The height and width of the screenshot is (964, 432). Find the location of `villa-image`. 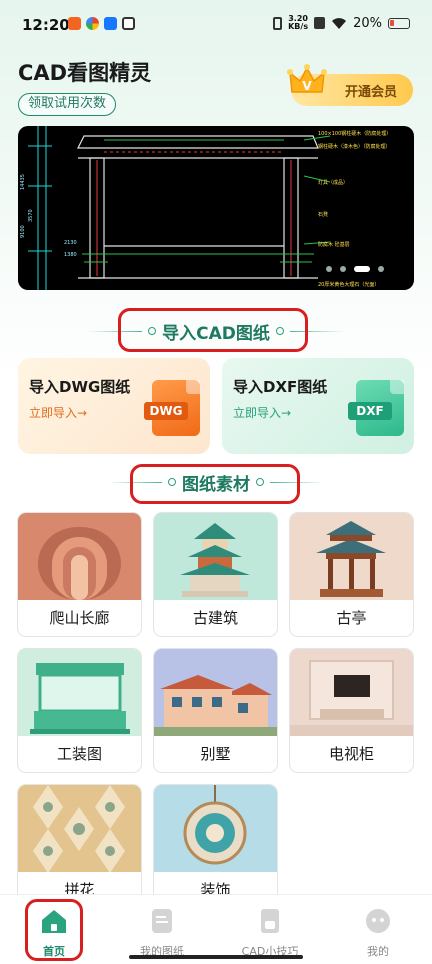

villa-image is located at coordinates (215, 692).